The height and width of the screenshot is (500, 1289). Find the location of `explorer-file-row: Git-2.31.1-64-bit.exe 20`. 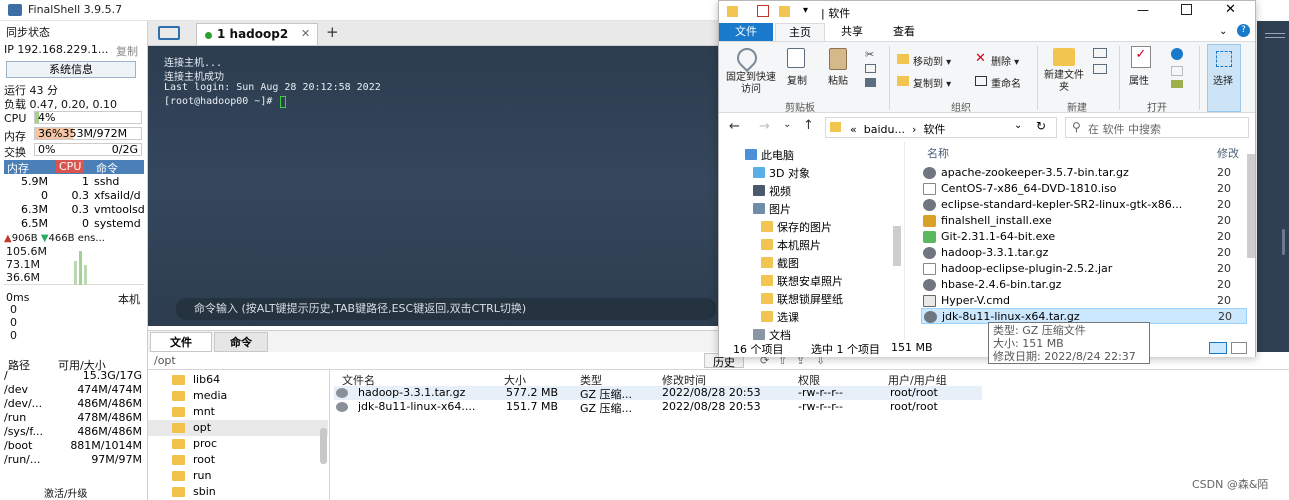

explorer-file-row: Git-2.31.1-64-bit.exe 20 is located at coordinates (1077, 237).